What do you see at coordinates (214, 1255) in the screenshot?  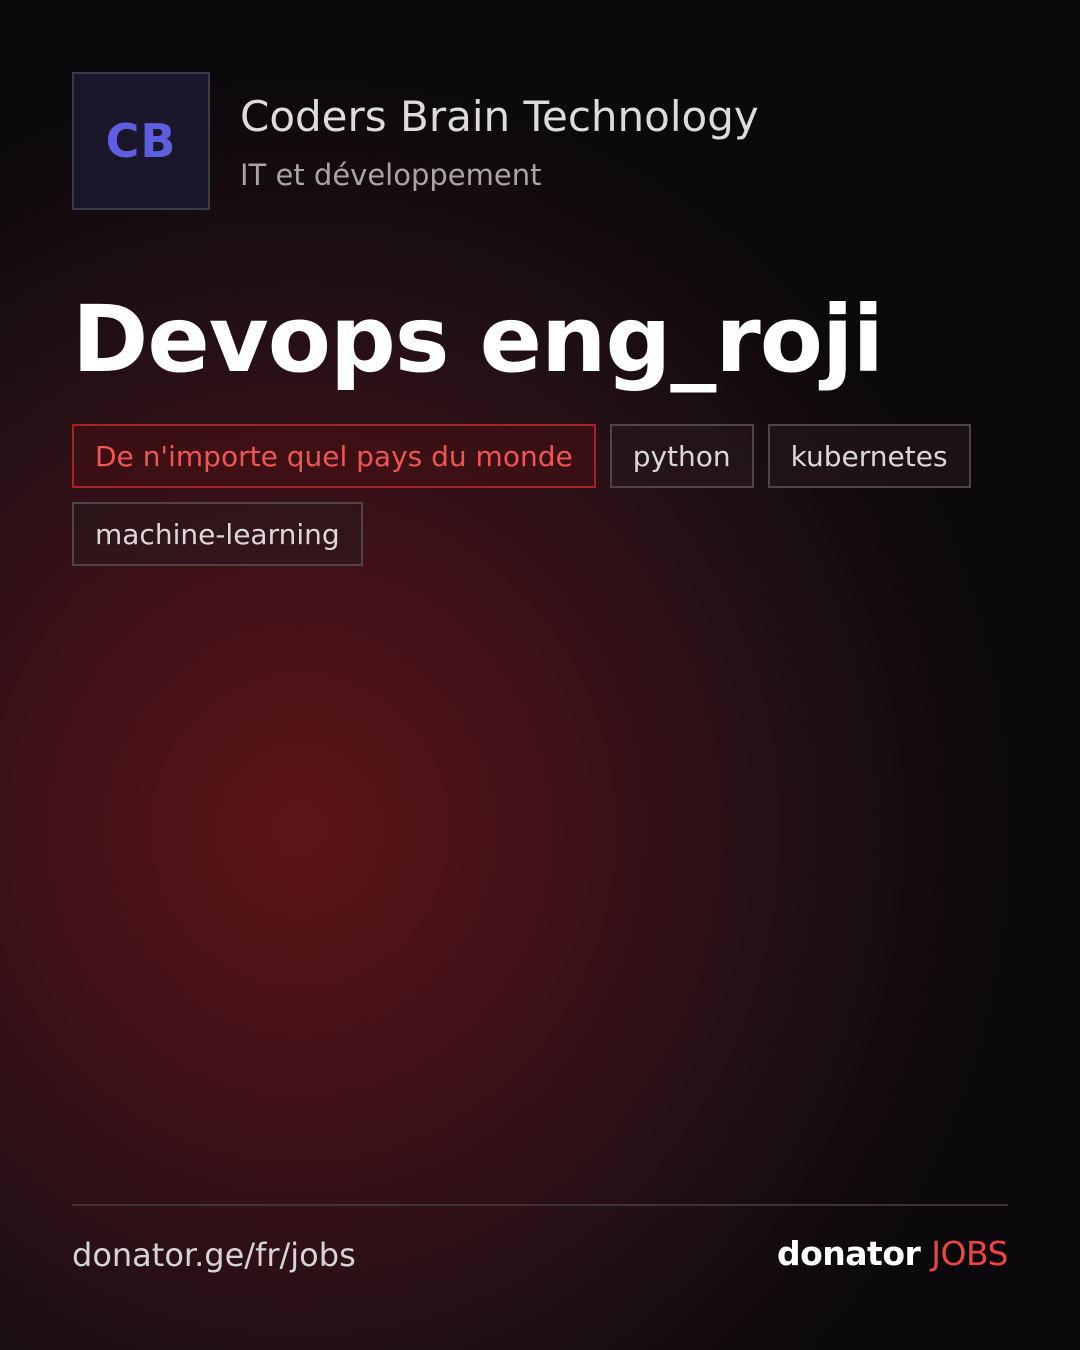 I see `footer-url: donator.ge/fr/jobs` at bounding box center [214, 1255].